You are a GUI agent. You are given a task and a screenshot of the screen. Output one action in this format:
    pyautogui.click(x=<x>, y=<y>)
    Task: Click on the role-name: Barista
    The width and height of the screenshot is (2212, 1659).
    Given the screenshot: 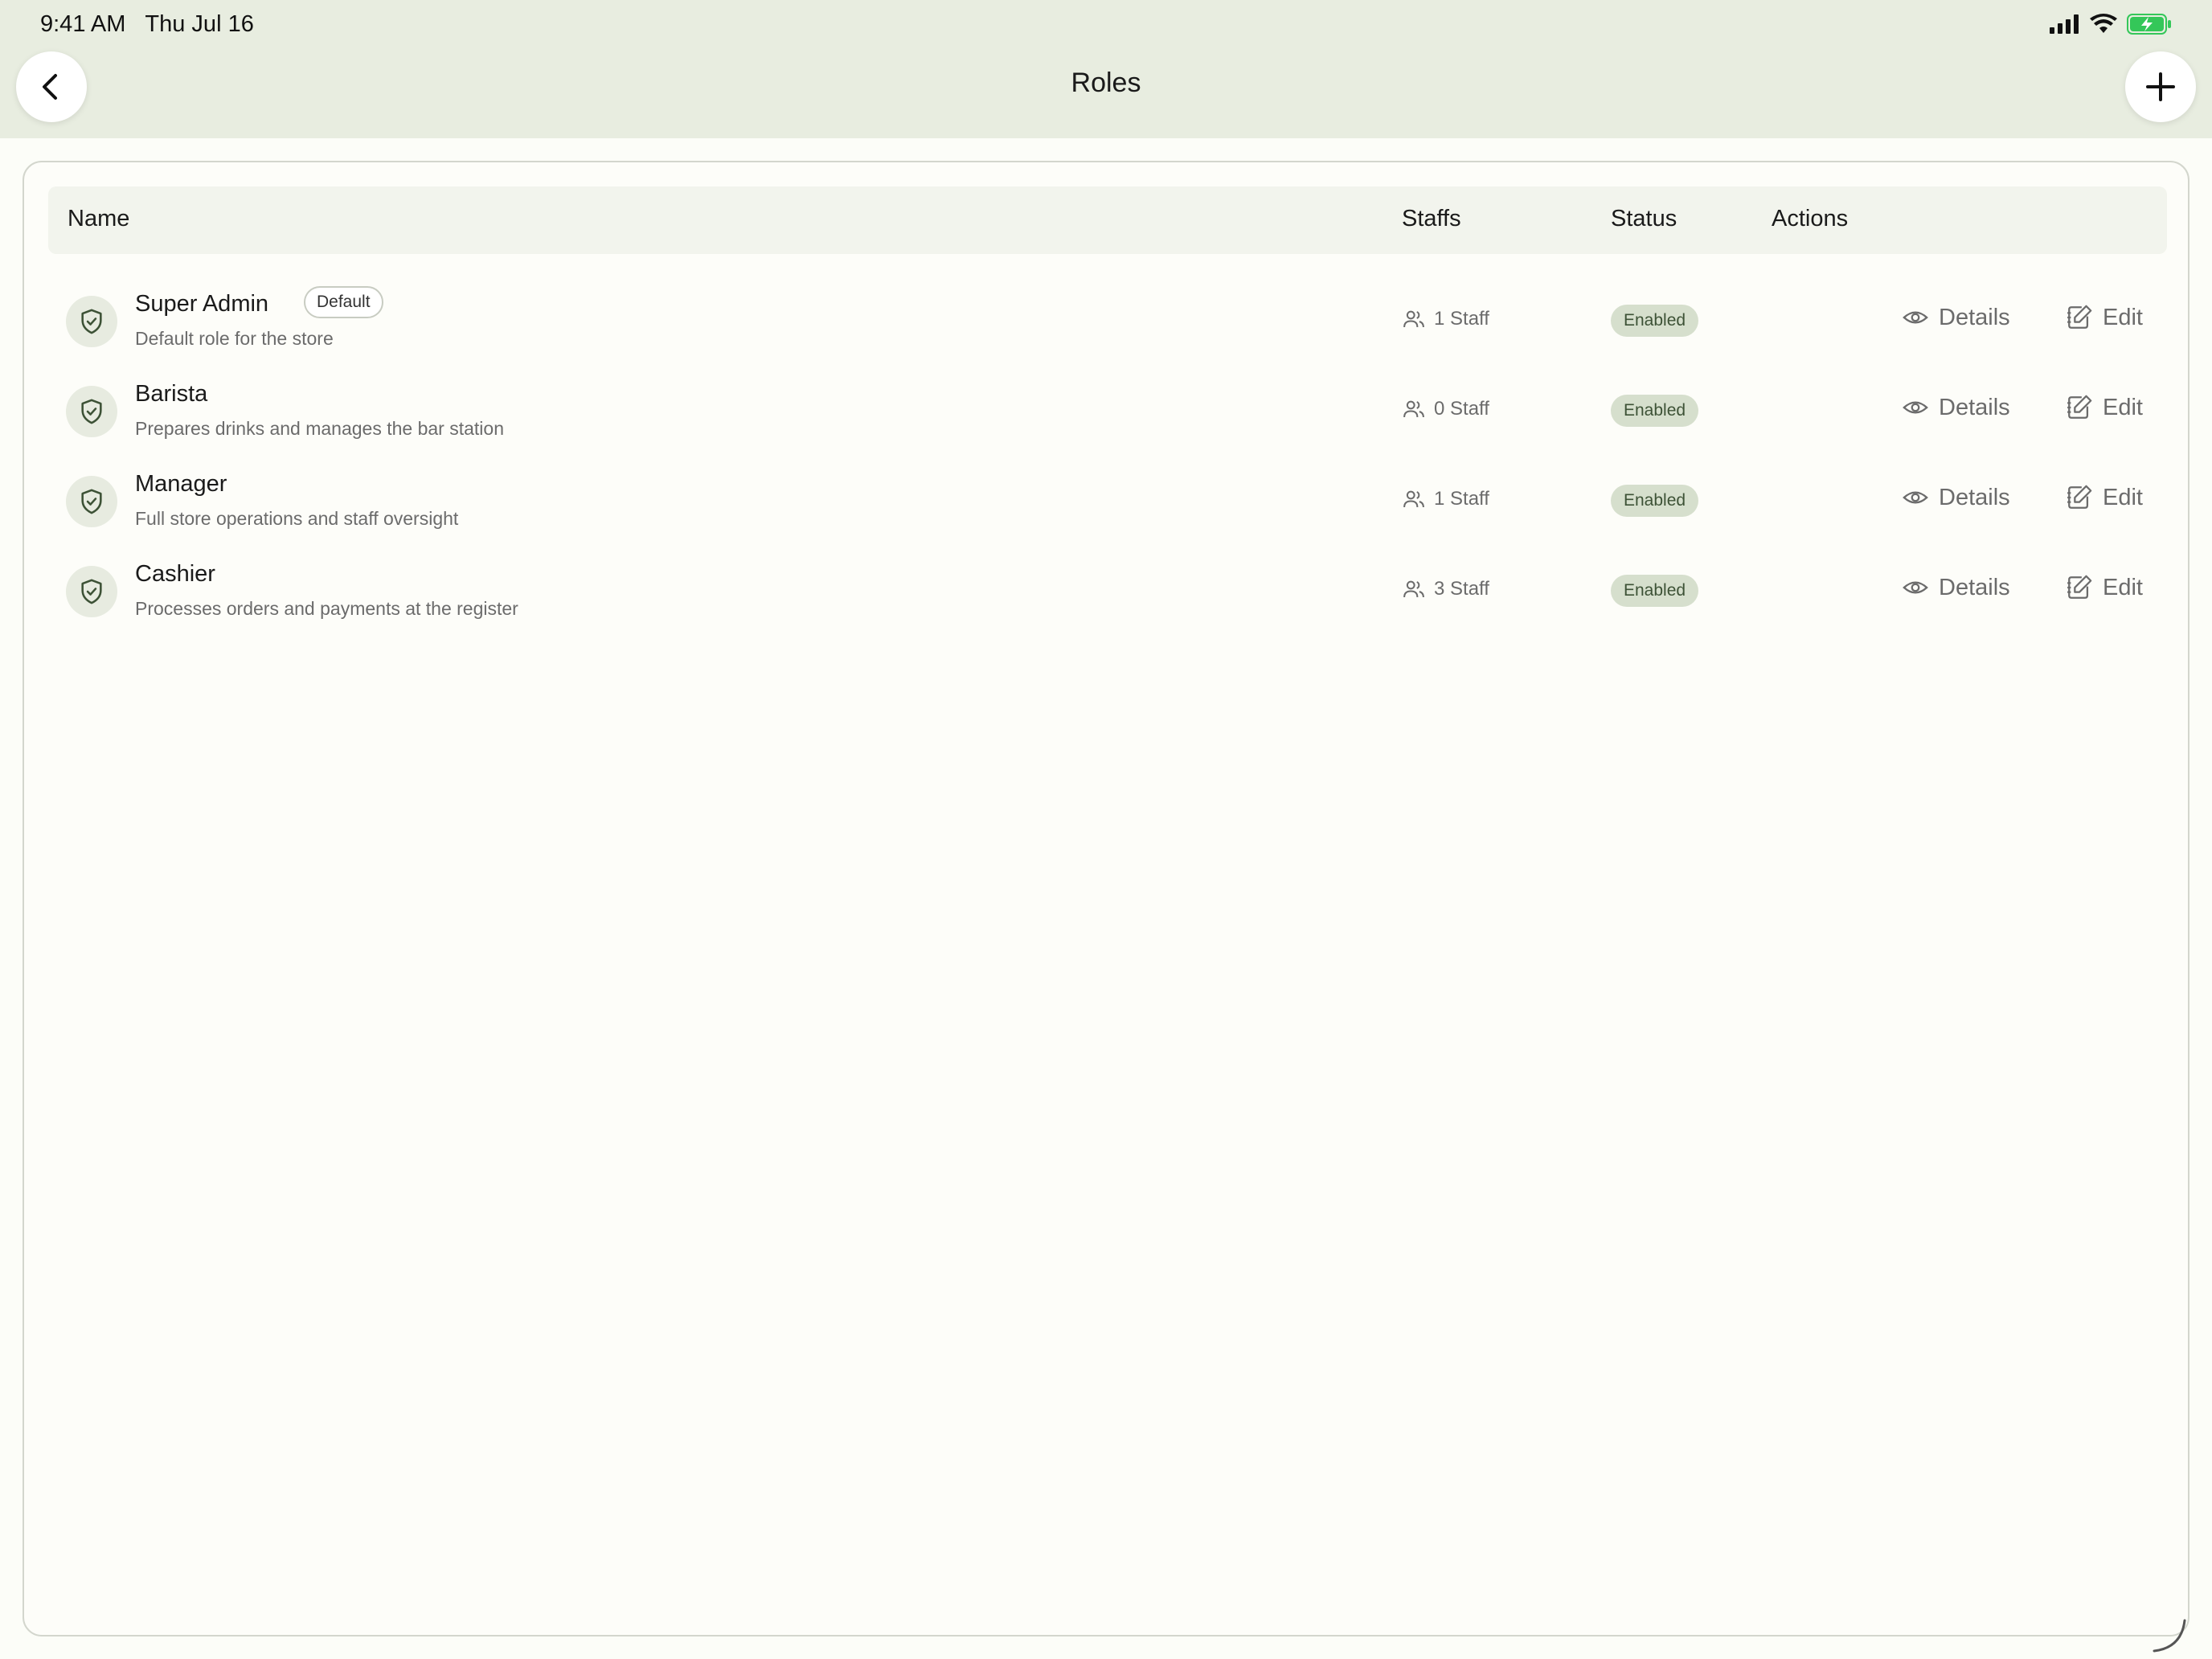 What is the action you would take?
    pyautogui.click(x=171, y=394)
    